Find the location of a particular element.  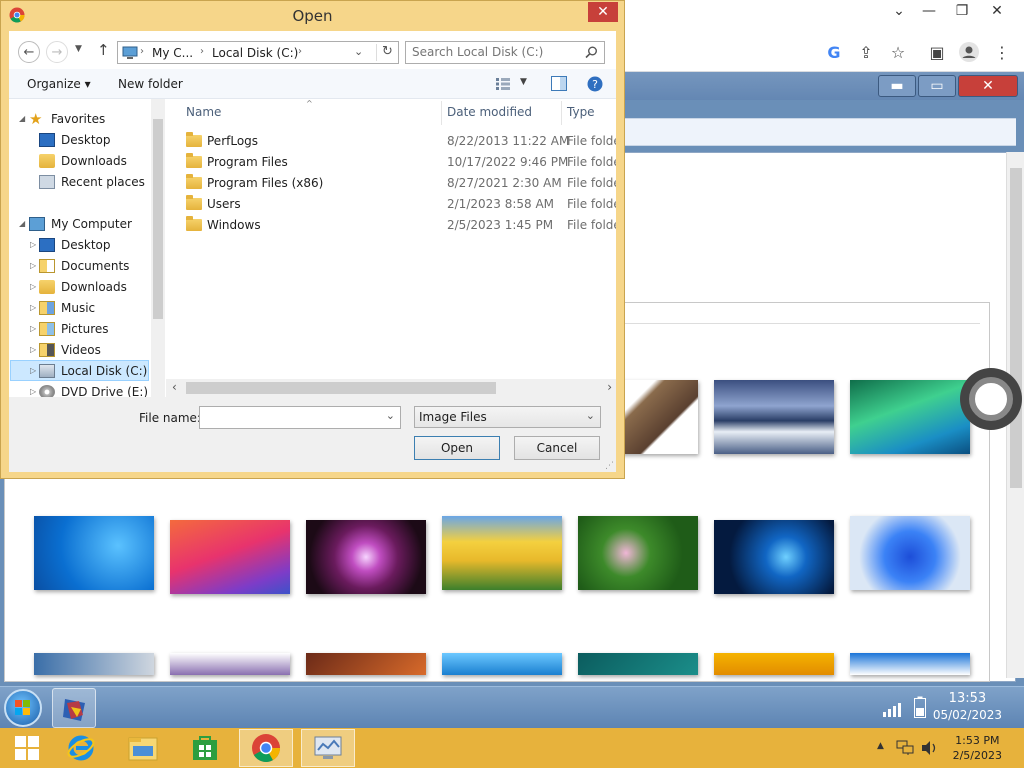

tree-item-music: Music is located at coordinates (67, 308).